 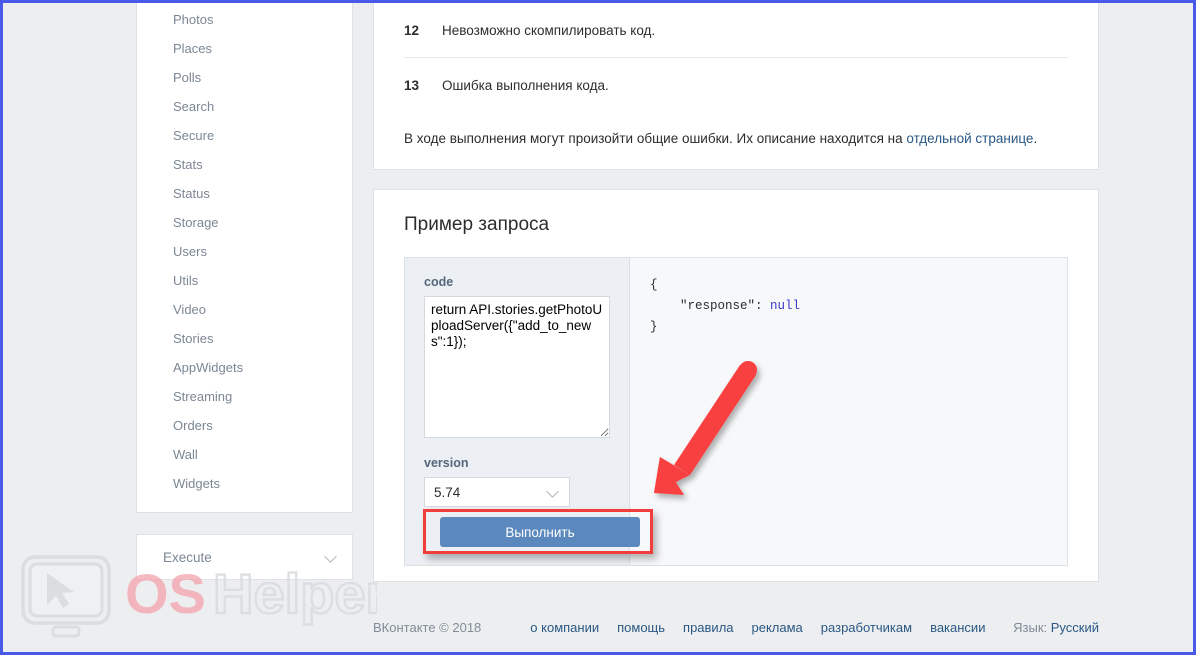 What do you see at coordinates (244, 454) in the screenshot?
I see `sidebar-item-wall: Wall` at bounding box center [244, 454].